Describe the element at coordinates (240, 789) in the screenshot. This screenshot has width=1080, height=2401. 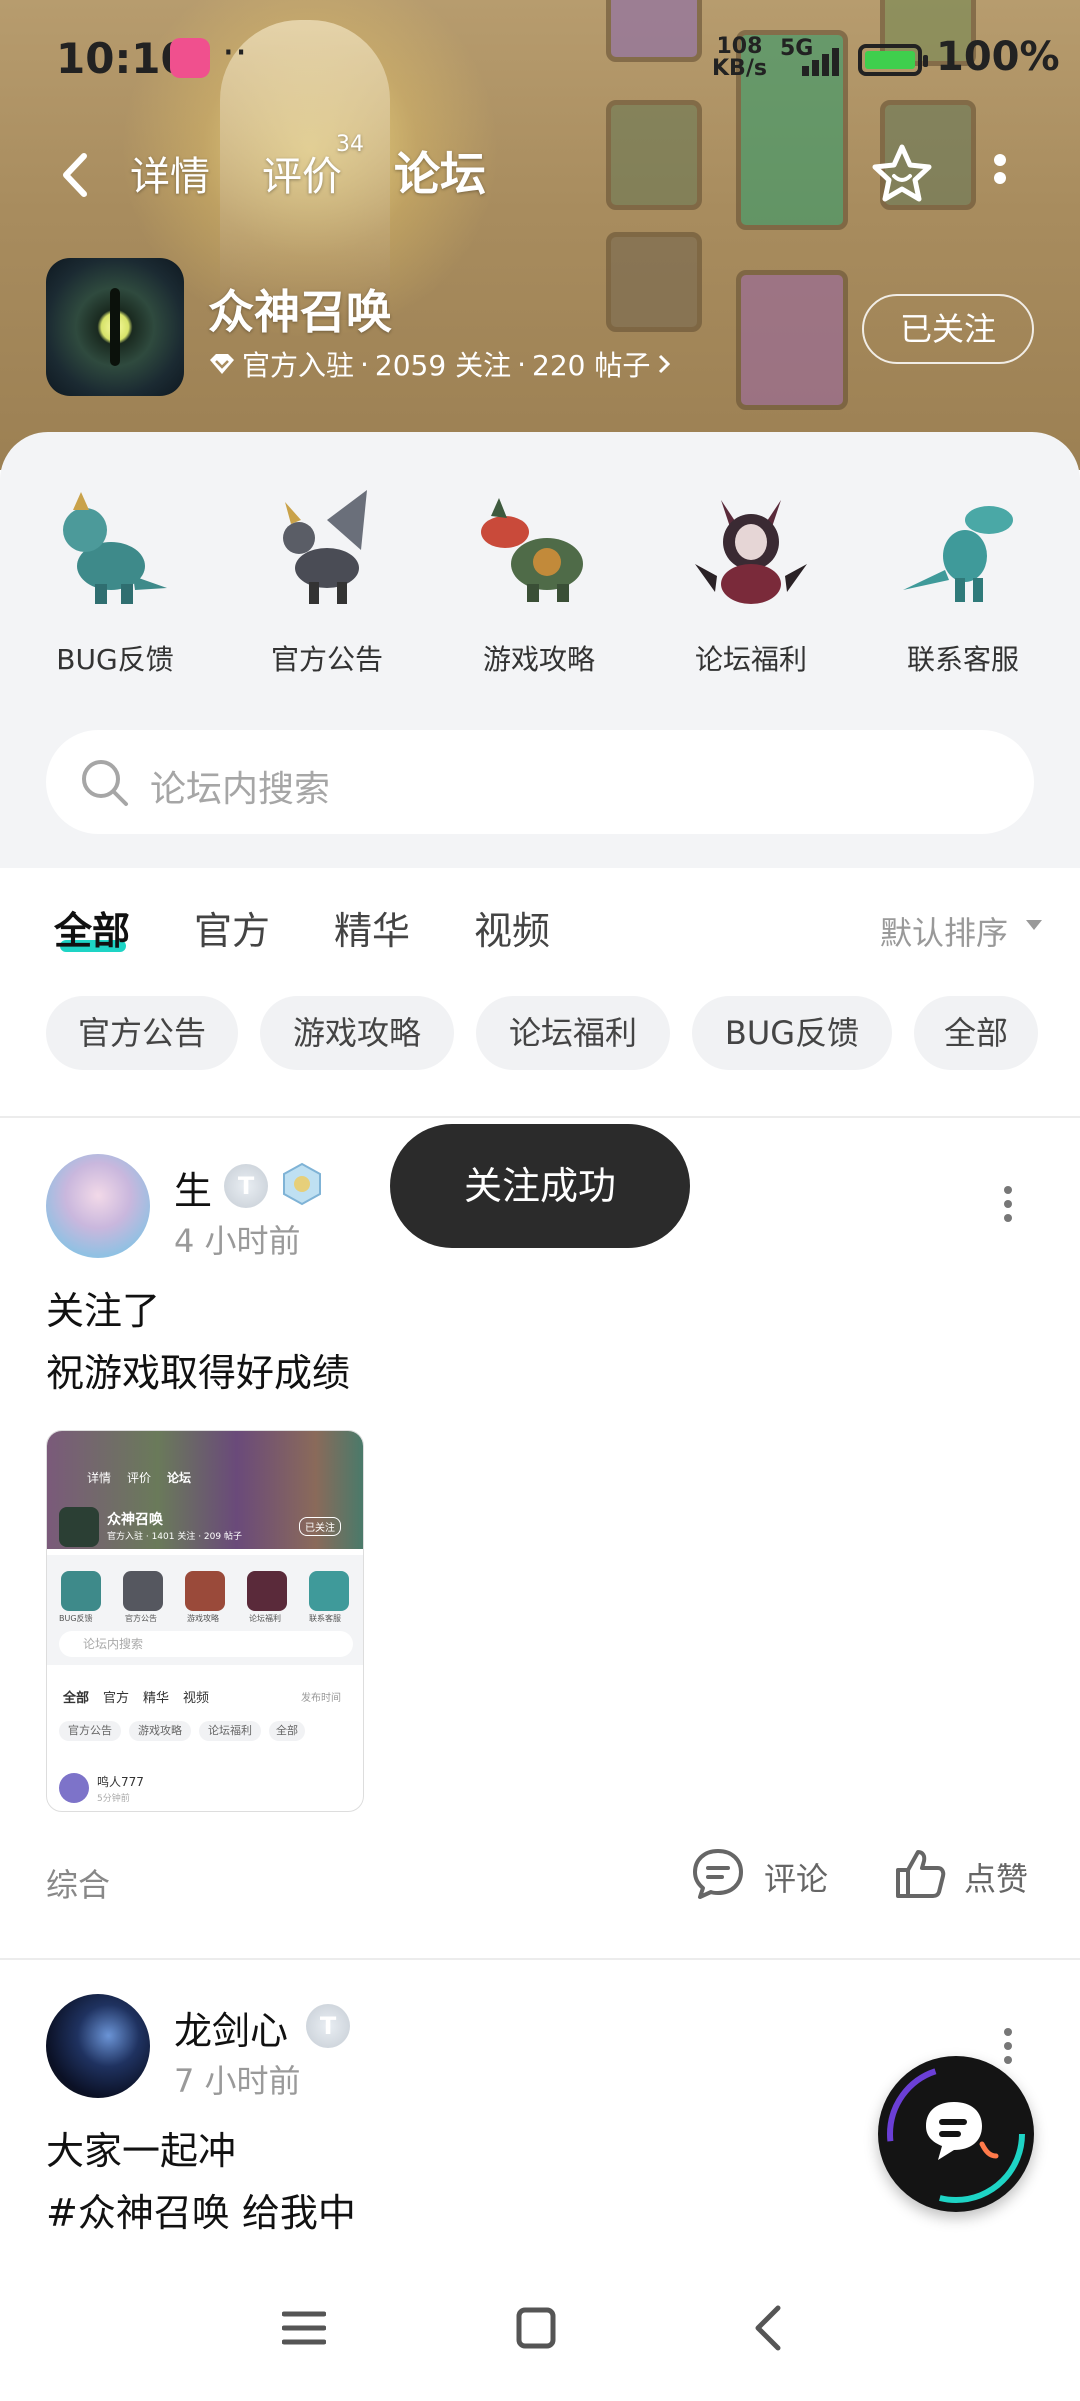
I see `search-placeholder: 论坛内搜索` at that location.